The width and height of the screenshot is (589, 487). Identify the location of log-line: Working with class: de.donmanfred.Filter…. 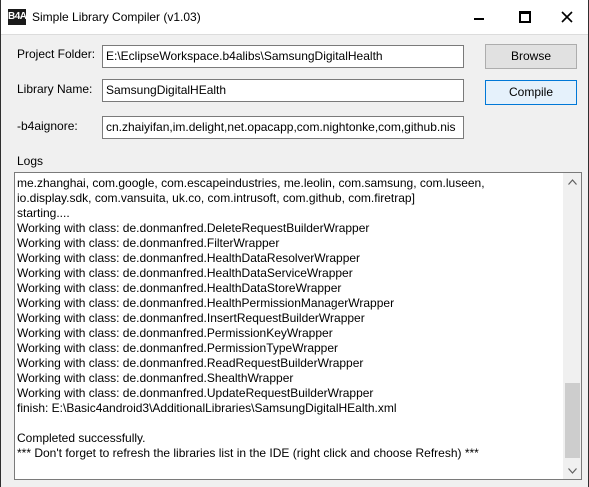
(148, 243).